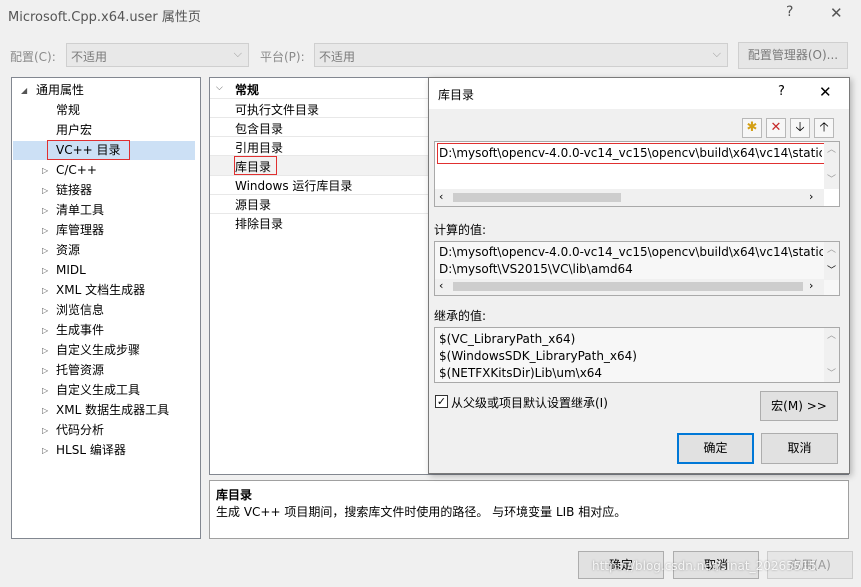 This screenshot has height=587, width=861. What do you see at coordinates (441, 401) in the screenshot?
I see `inherit-checkbox: ✓` at bounding box center [441, 401].